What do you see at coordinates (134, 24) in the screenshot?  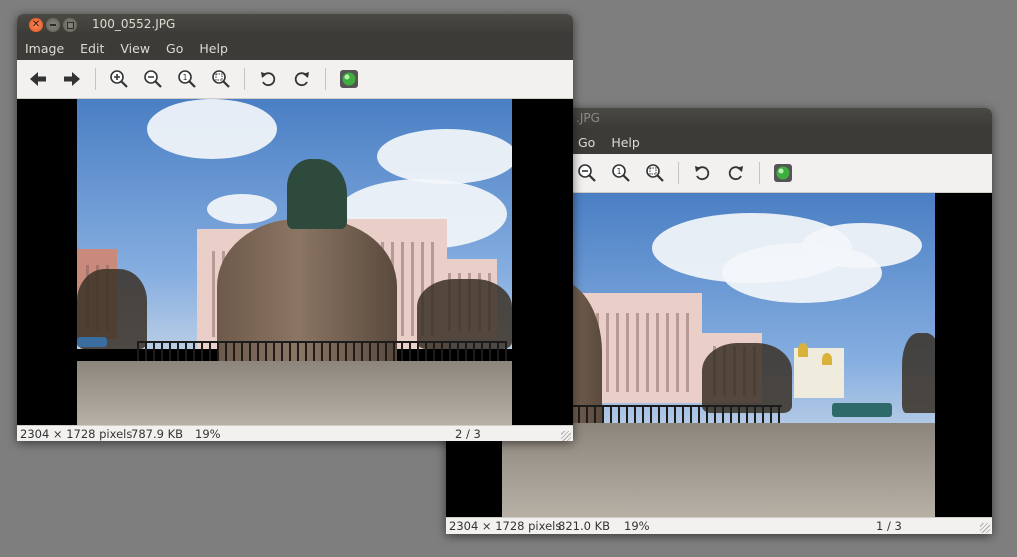 I see `window-title: 100_0552.JPG` at bounding box center [134, 24].